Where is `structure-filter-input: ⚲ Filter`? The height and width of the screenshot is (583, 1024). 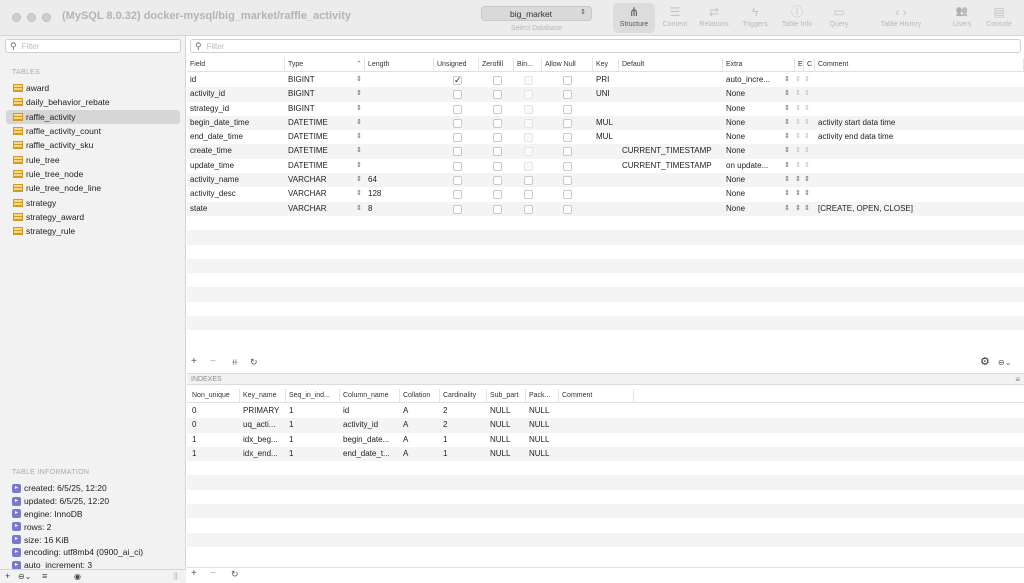 structure-filter-input: ⚲ Filter is located at coordinates (605, 46).